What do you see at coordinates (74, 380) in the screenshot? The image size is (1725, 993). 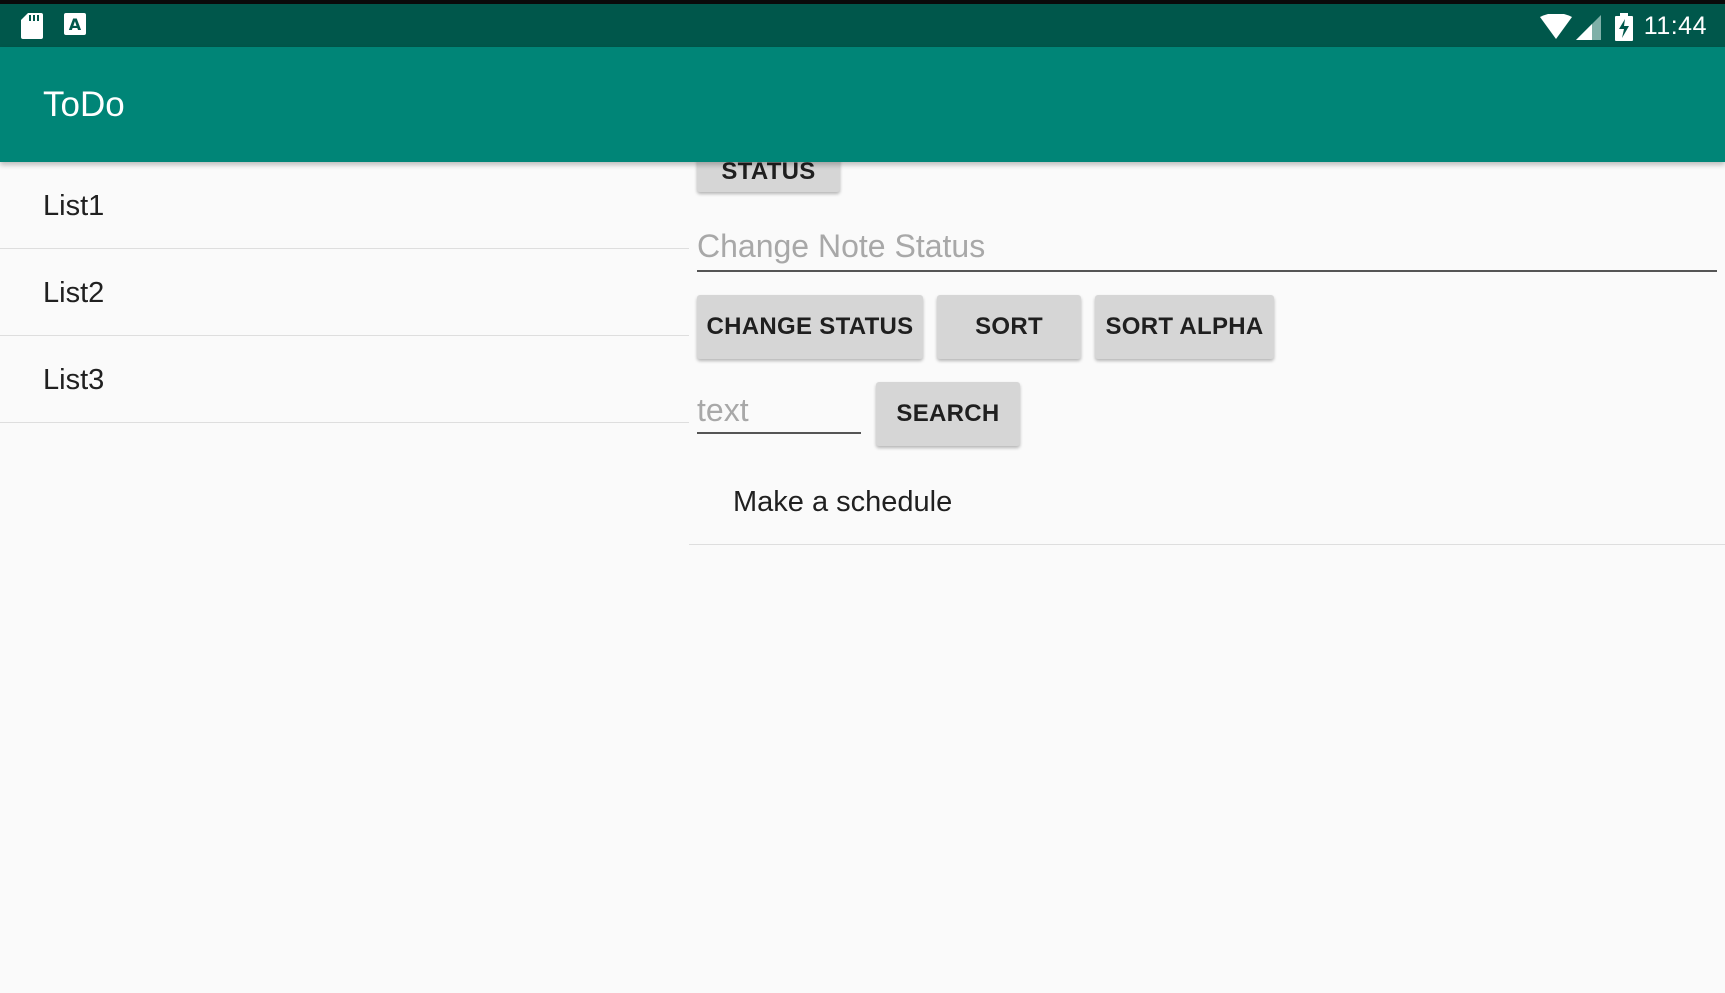 I see `list-item-label: List3` at bounding box center [74, 380].